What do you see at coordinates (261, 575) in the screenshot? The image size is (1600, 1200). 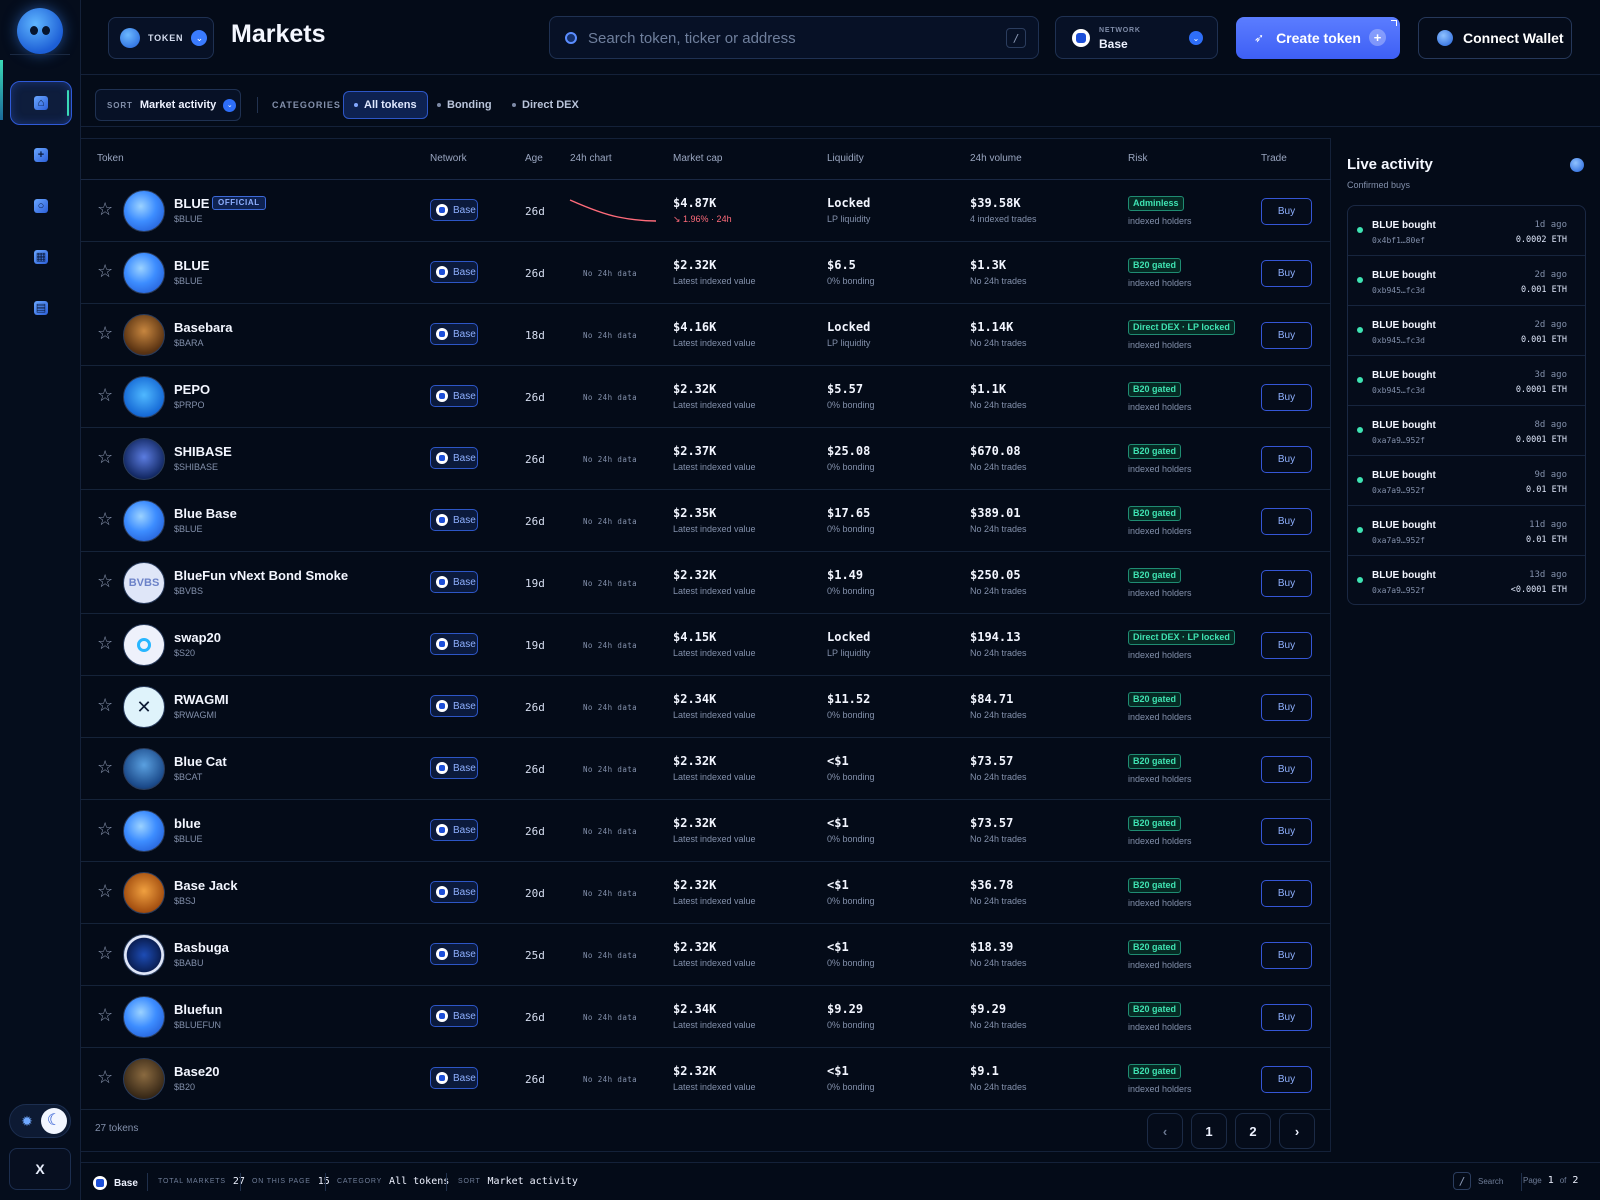 I see `token-name: BlueFun vNext Bond Smoke` at bounding box center [261, 575].